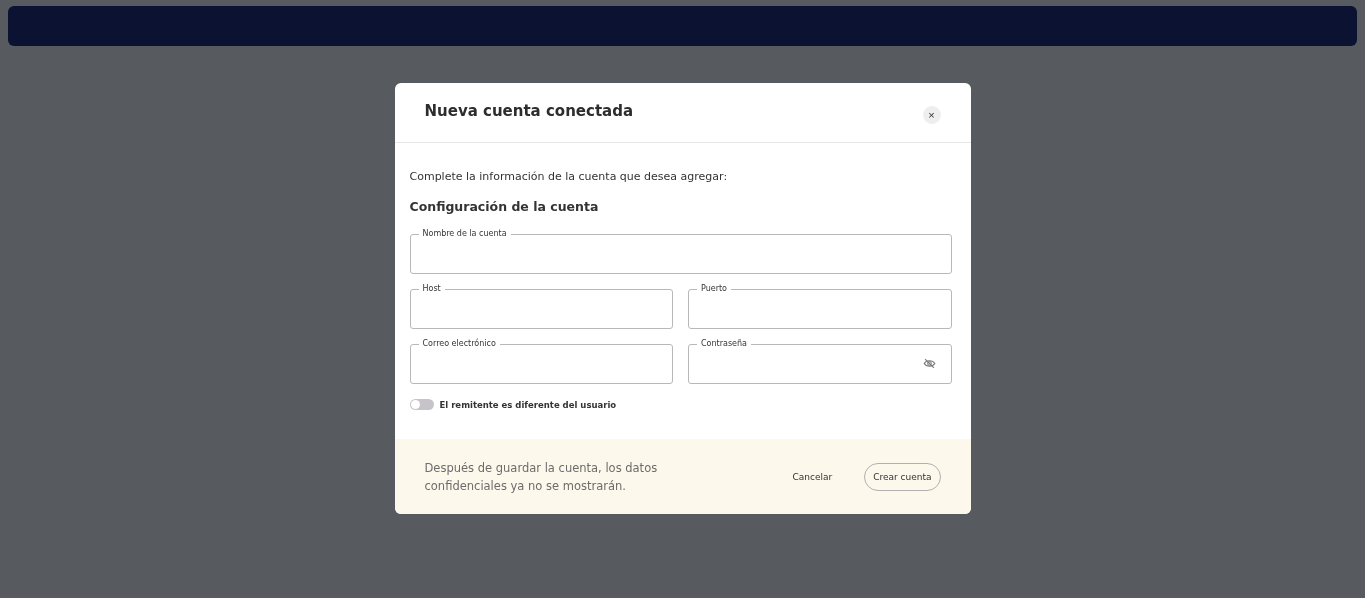 The height and width of the screenshot is (598, 1365). Describe the element at coordinates (541, 306) in the screenshot. I see `input-field: Host` at that location.